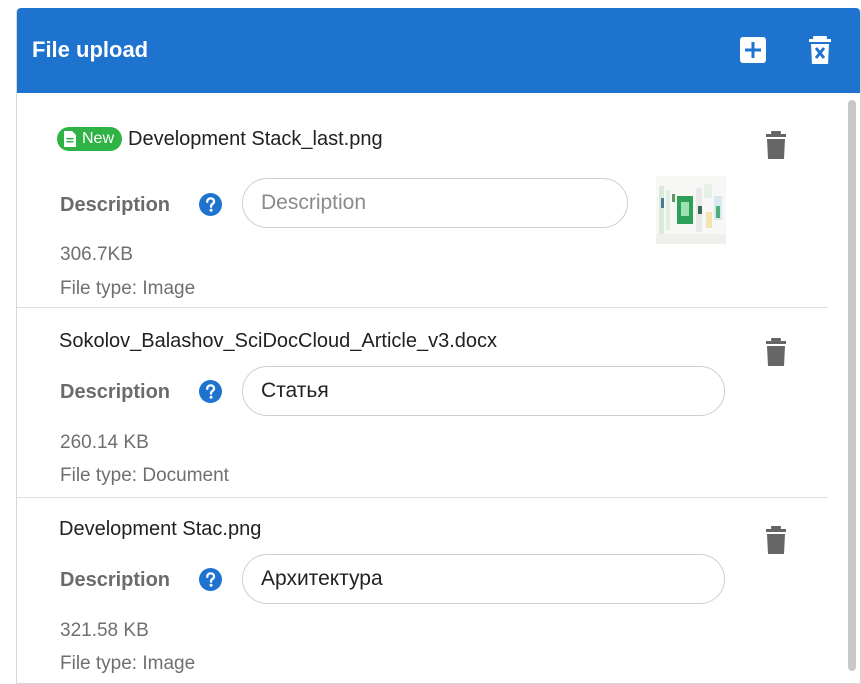  I want to click on file-name-row: Development Stac.png, so click(159, 529).